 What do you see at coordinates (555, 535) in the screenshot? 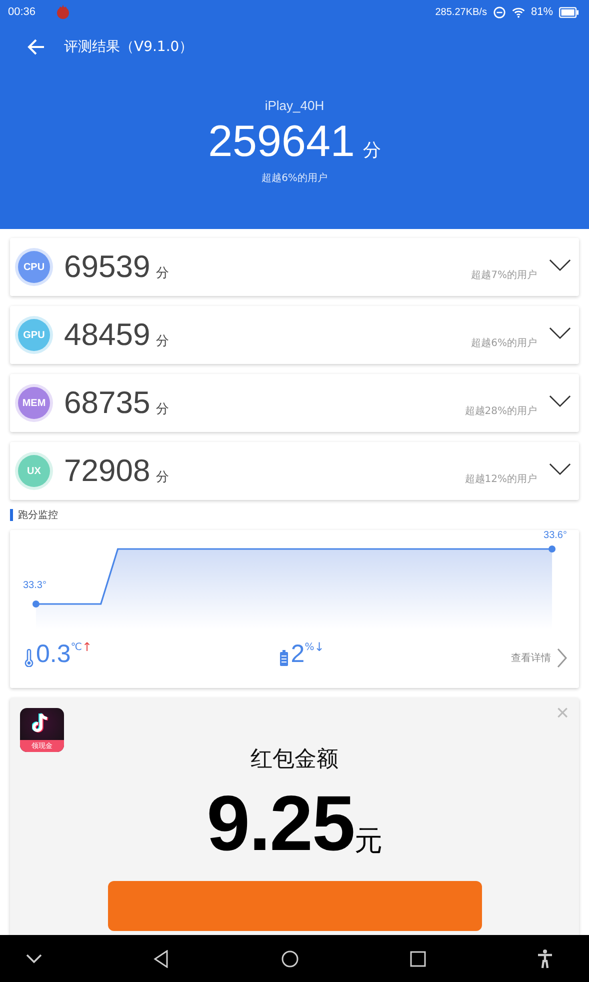
I see `end-temperature: 33.6°` at bounding box center [555, 535].